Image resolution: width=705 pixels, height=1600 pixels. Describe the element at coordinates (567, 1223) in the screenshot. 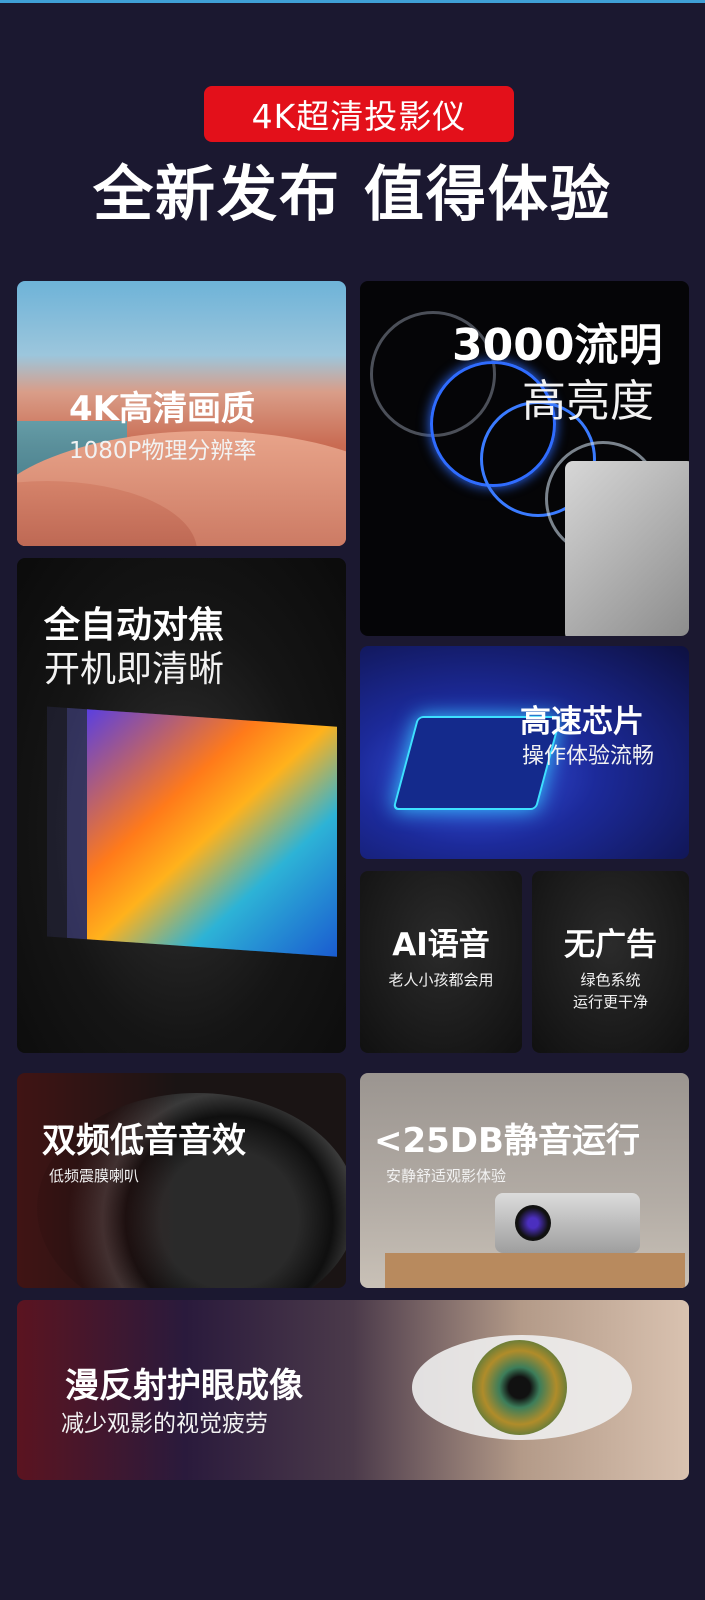

I see `projector-image` at that location.